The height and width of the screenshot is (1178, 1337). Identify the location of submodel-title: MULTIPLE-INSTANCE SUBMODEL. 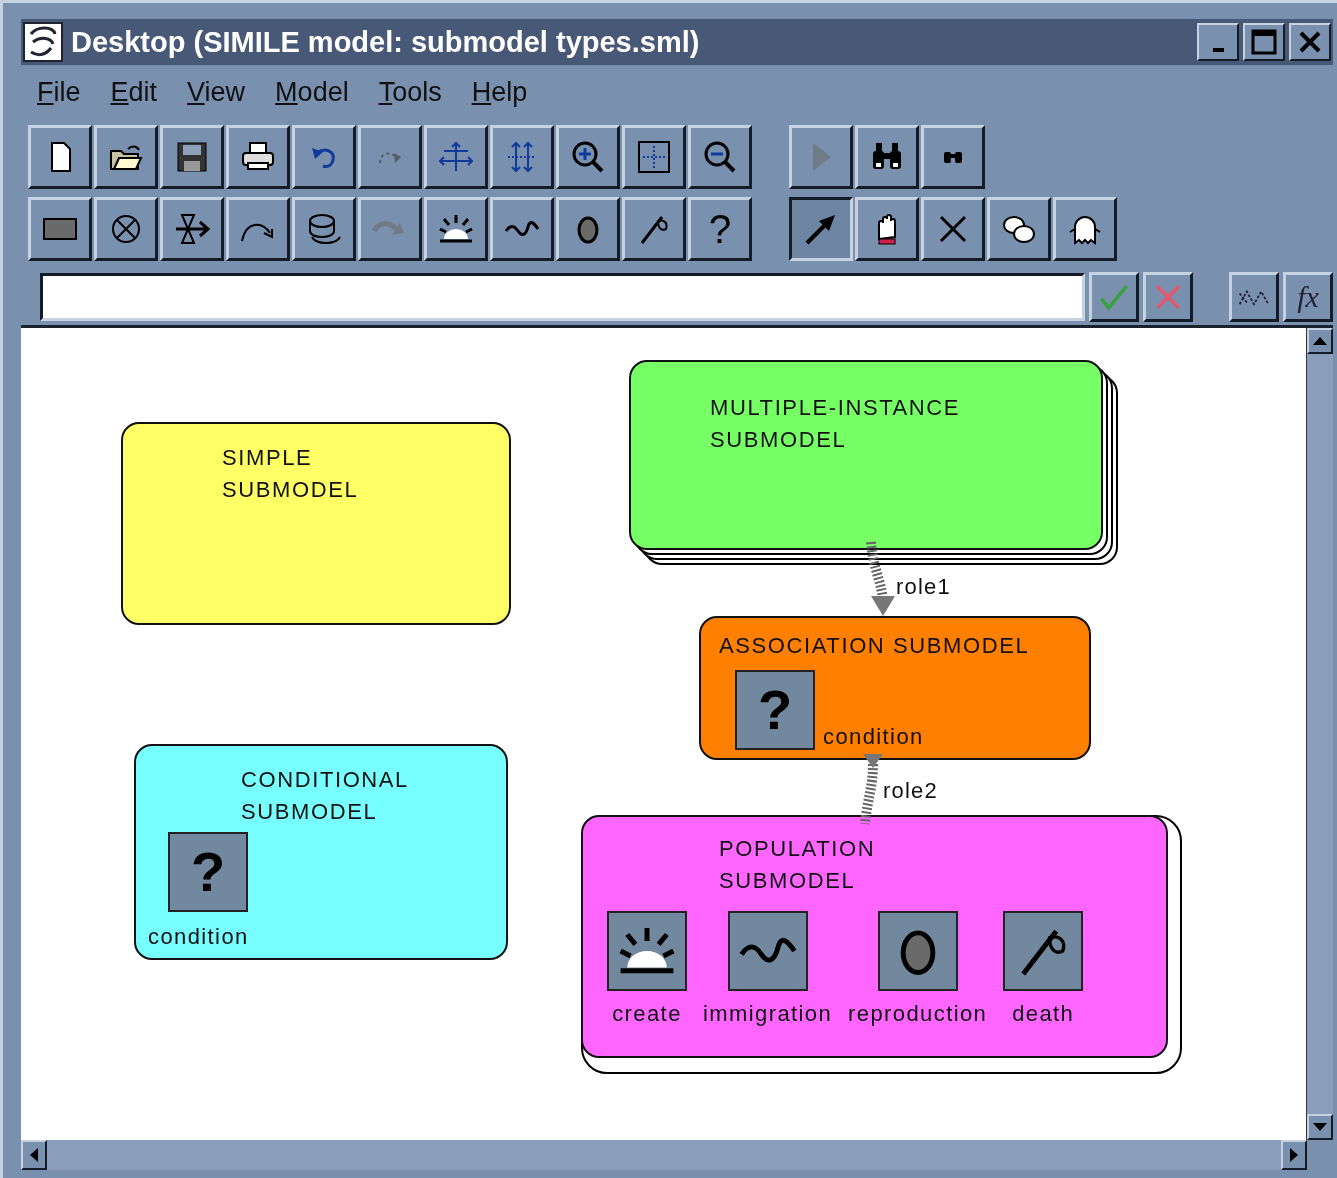
(836, 424).